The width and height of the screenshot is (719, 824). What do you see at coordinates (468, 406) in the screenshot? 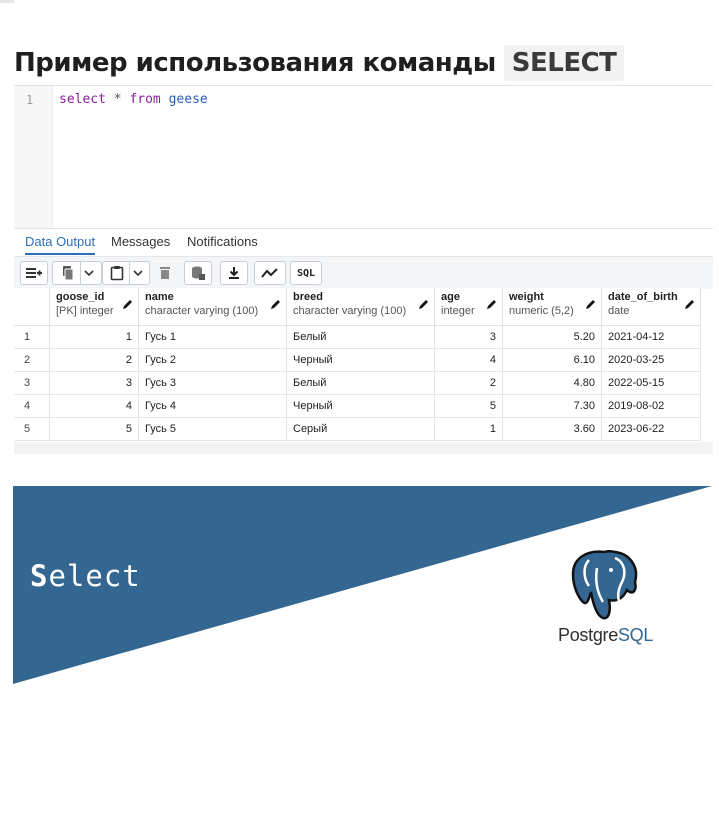
I see `cell-age: 5` at bounding box center [468, 406].